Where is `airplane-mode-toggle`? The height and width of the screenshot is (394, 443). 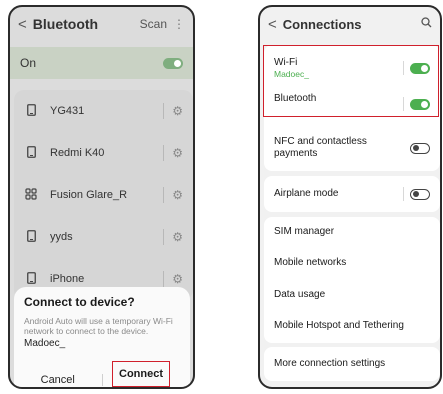
airplane-mode-toggle is located at coordinates (420, 194).